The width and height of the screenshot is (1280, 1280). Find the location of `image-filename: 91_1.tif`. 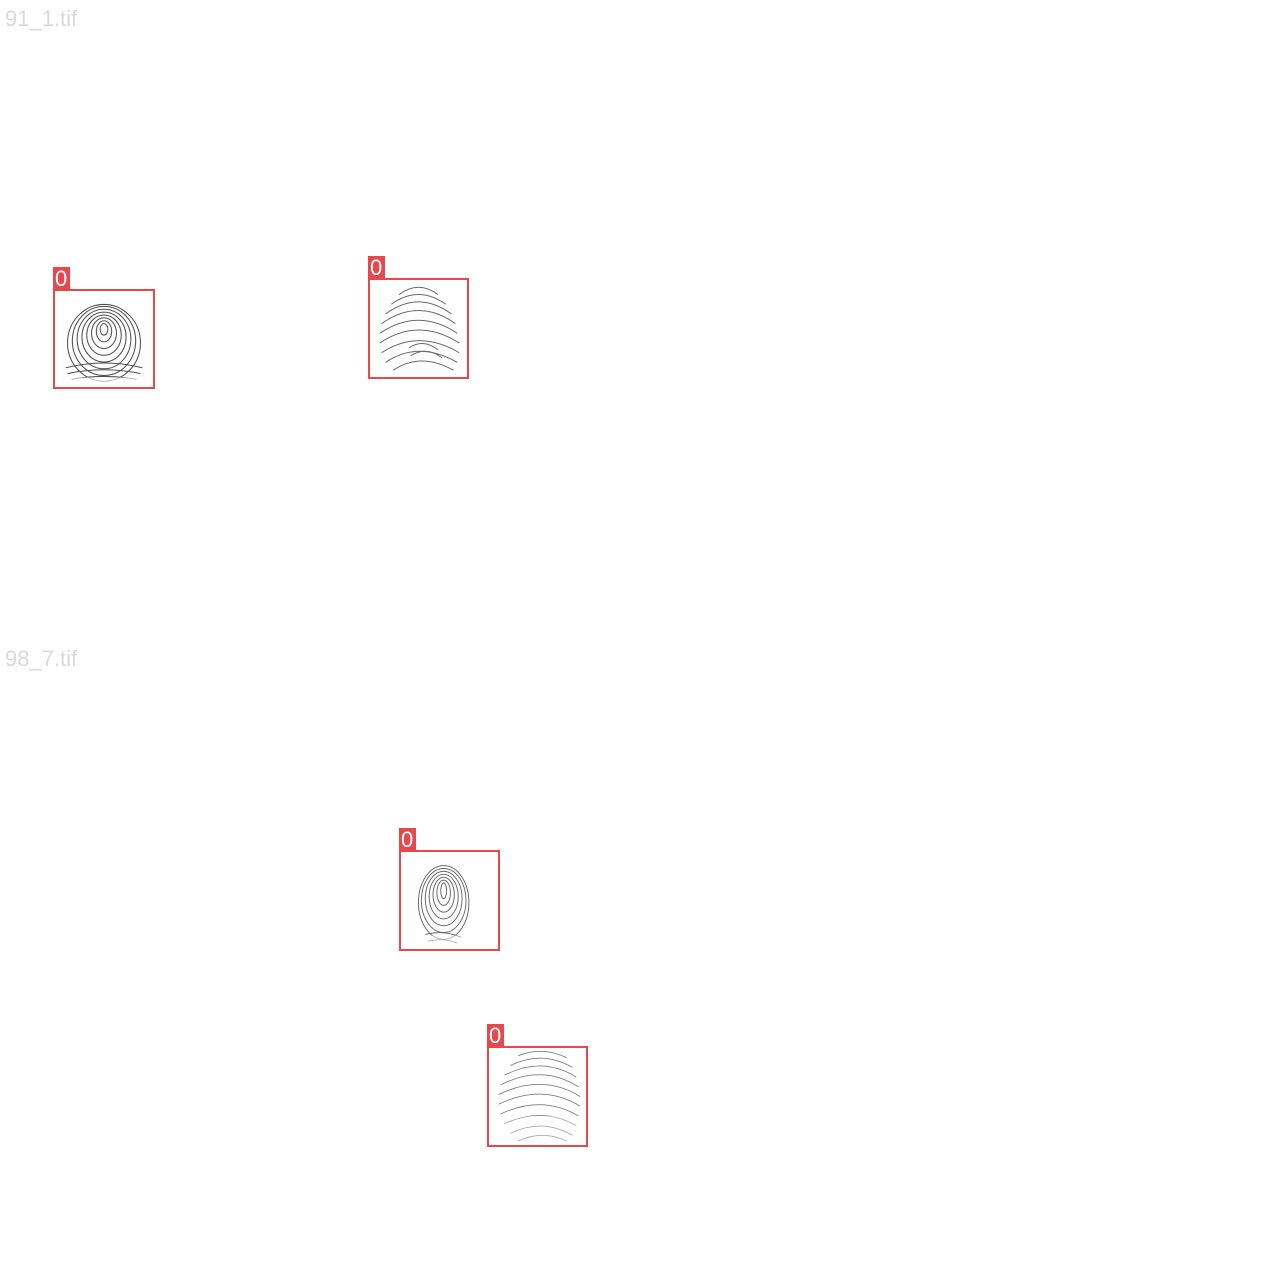

image-filename: 91_1.tif is located at coordinates (41, 18).